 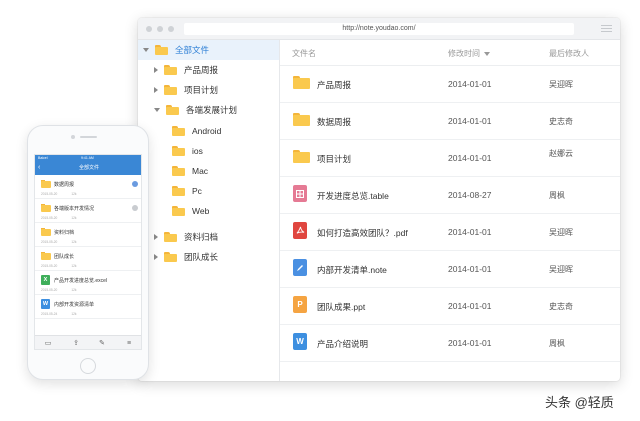 What do you see at coordinates (187, 191) in the screenshot?
I see `tree-item-pc: Pc` at bounding box center [187, 191].